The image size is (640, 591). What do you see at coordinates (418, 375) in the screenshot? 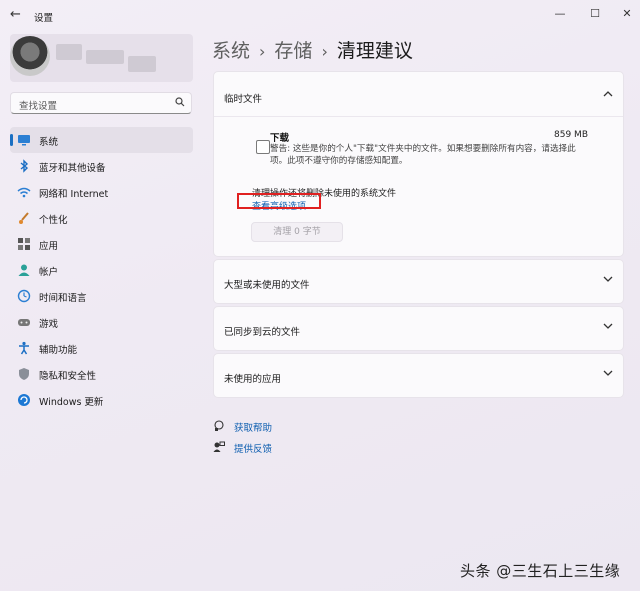
I see `unused-apps-card: 未使用的应用` at bounding box center [418, 375].